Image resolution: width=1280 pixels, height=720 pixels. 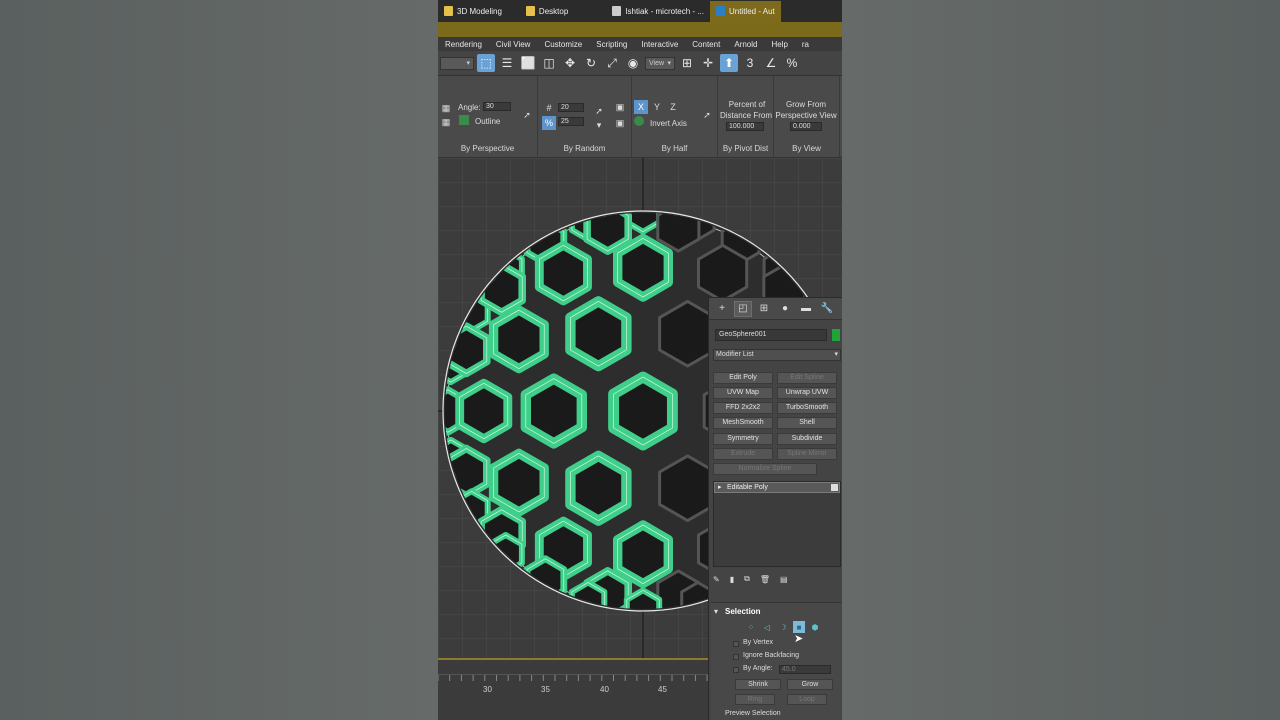 What do you see at coordinates (745, 11) in the screenshot?
I see `taskbar-tab-untitled: Untitled - Aut` at bounding box center [745, 11].